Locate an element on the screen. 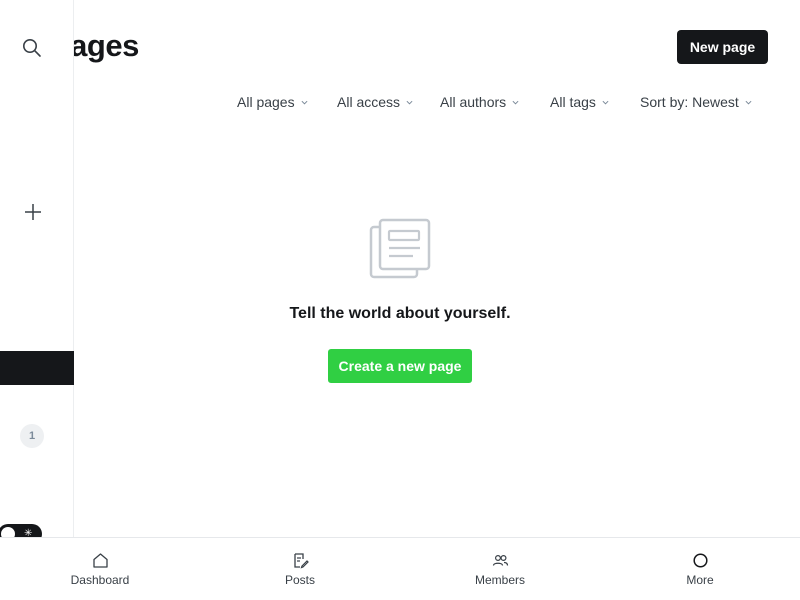 The height and width of the screenshot is (600, 800). bottom-nav: Dashboard Posts Members More is located at coordinates (400, 568).